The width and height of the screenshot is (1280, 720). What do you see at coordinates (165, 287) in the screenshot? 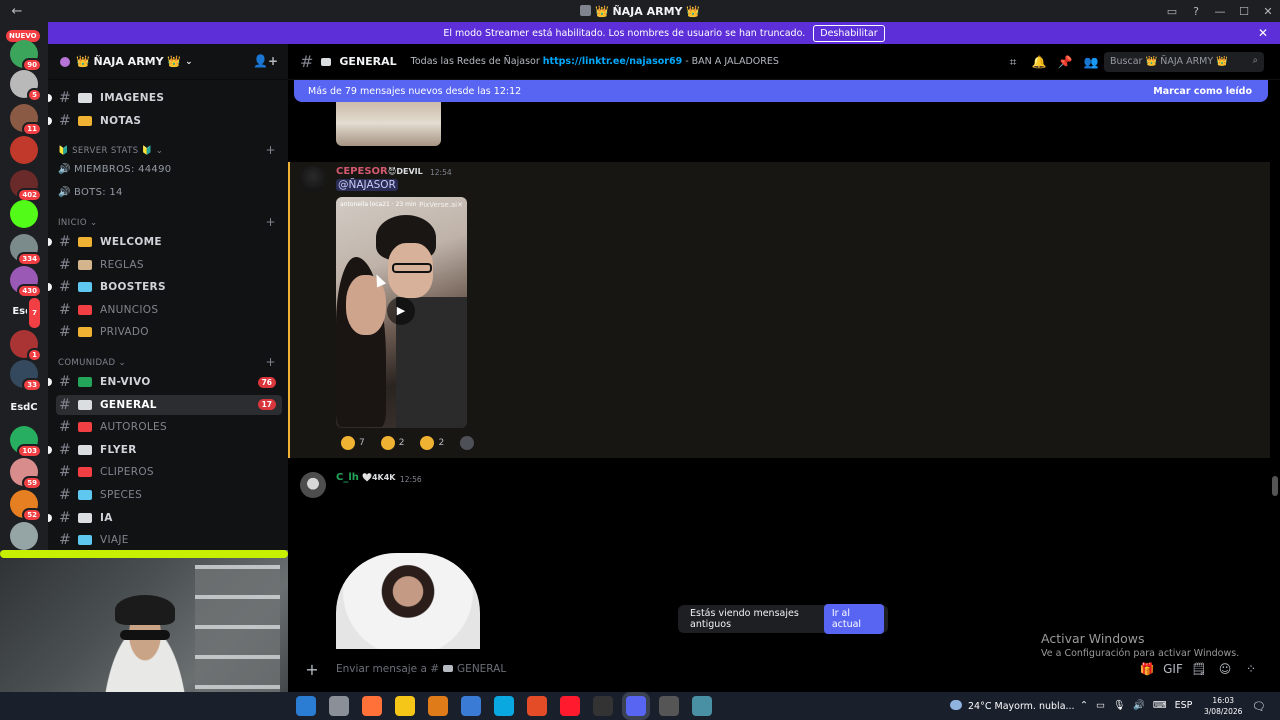
I see `channel-boosters: # BOOSTERS` at bounding box center [165, 287].